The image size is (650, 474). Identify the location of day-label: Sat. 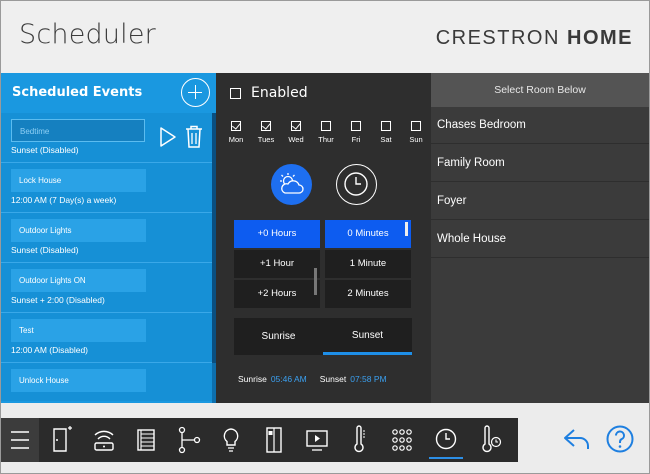
(386, 139).